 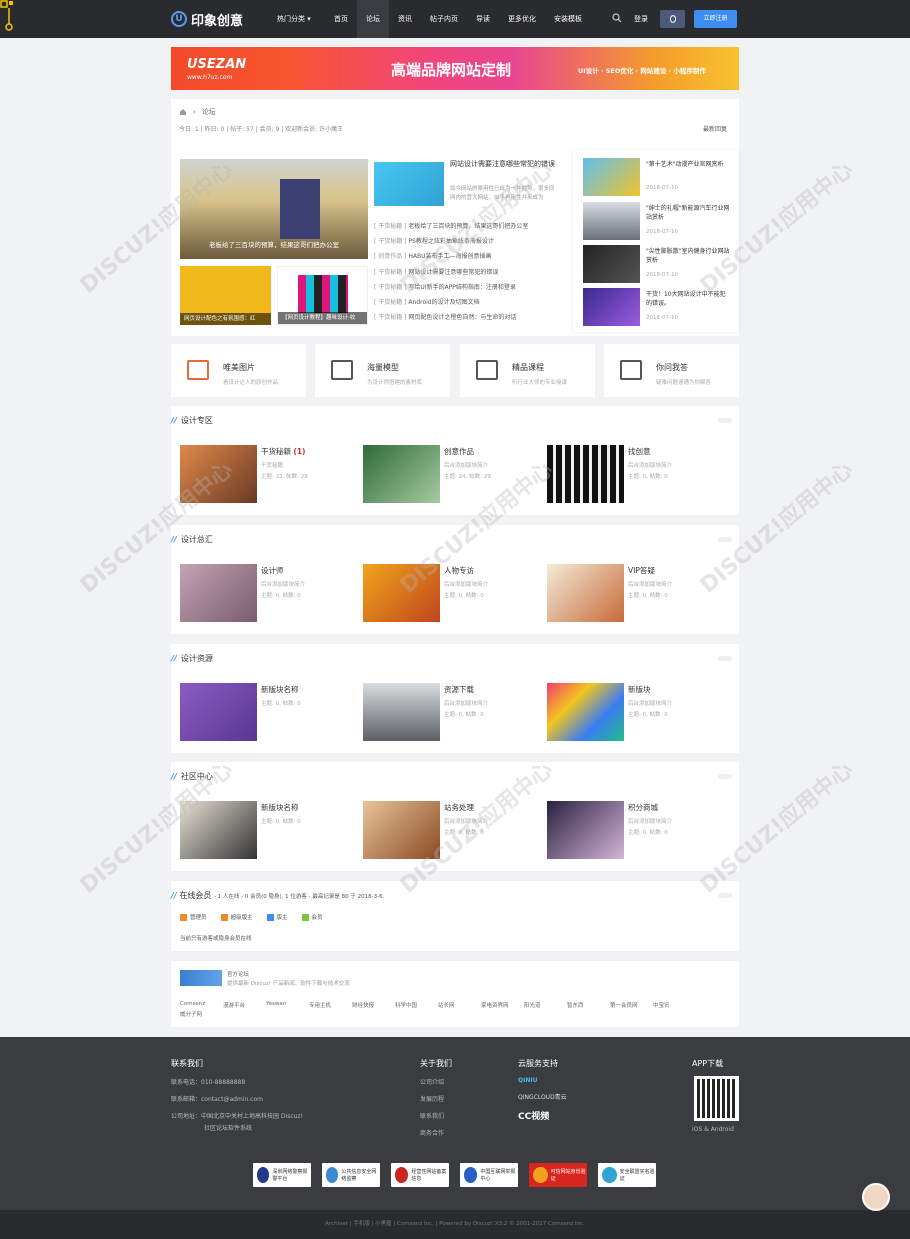 I want to click on friend-link: 第一会员网, so click(x=631, y=1005).